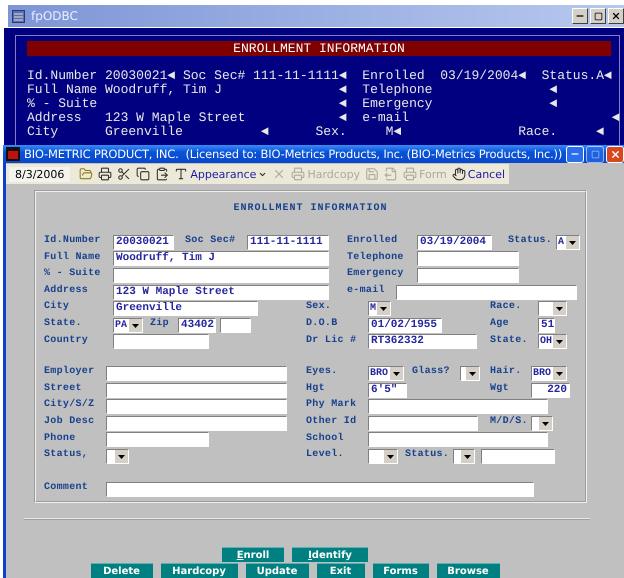 This screenshot has height=578, width=624. Describe the element at coordinates (552, 342) in the screenshot. I see `dropdown: OH` at that location.